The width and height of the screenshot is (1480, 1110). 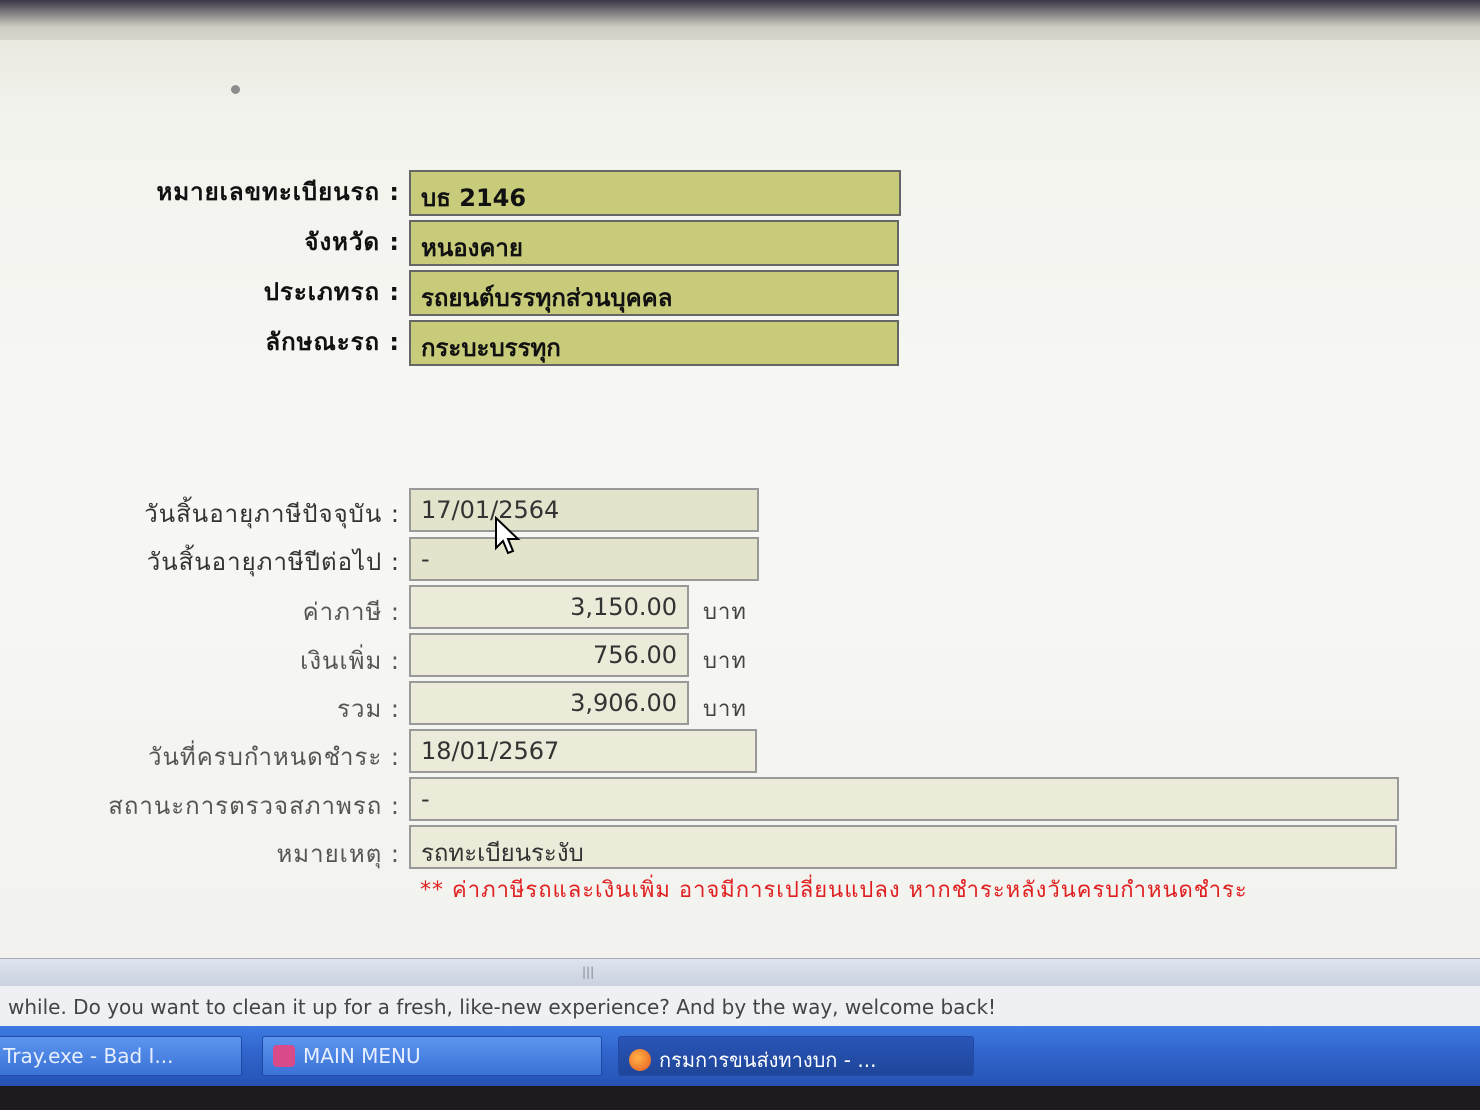 I want to click on vehicle-type-field: รถยนต์บรรทุกส่วนบุคคล, so click(x=654, y=293).